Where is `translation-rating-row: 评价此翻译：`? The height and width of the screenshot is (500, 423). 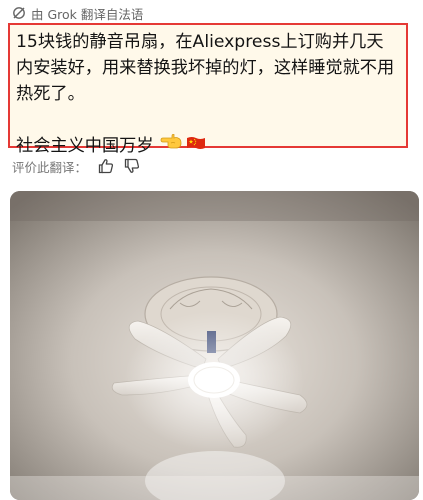 translation-rating-row: 评价此翻译： is located at coordinates (76, 166).